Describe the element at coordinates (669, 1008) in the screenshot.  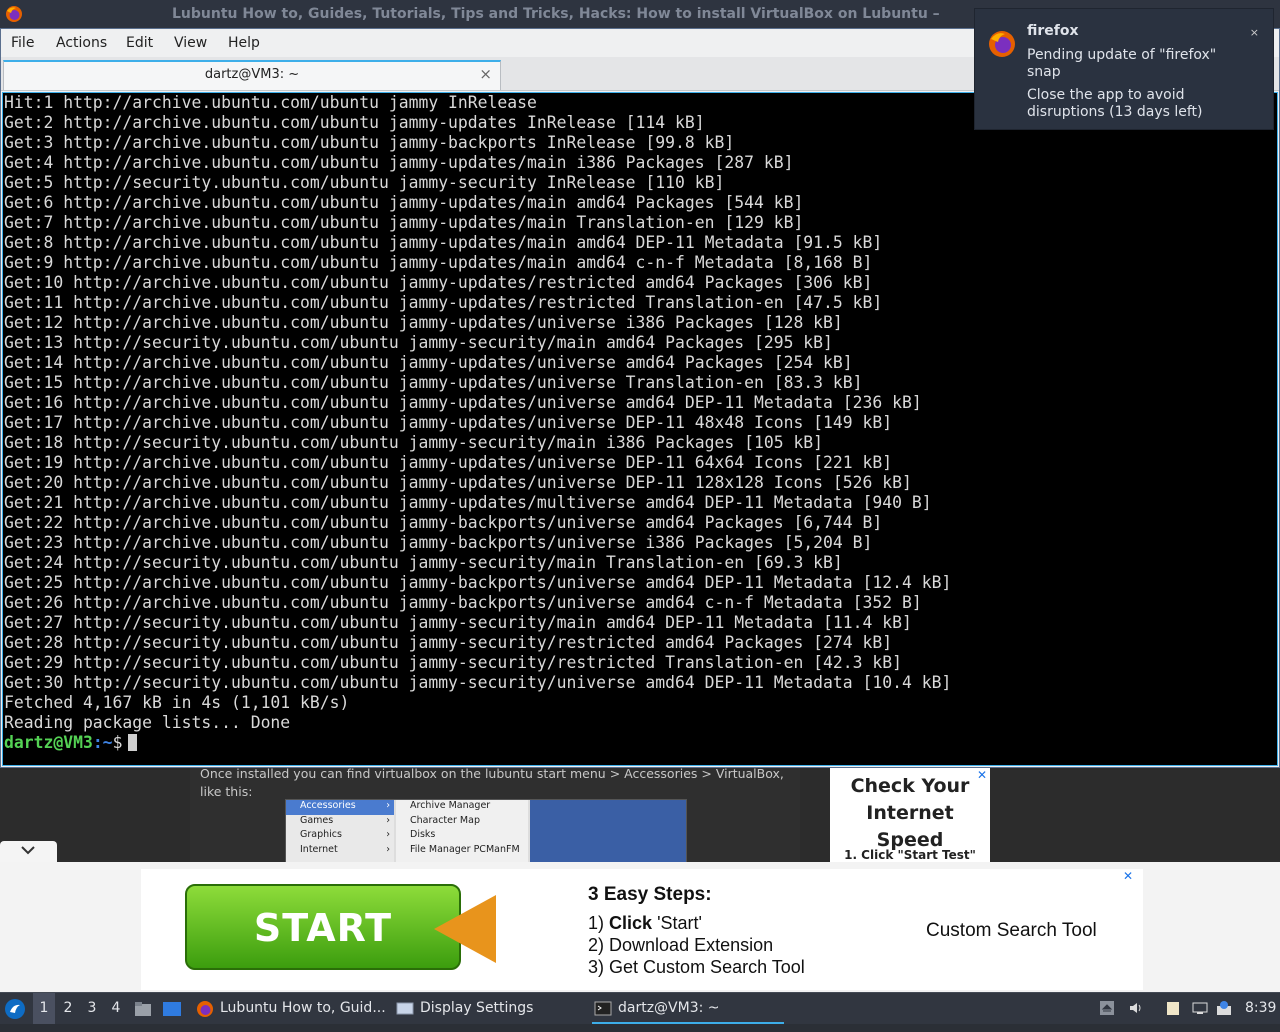
I see `task-label: dartz@VM3: ~` at that location.